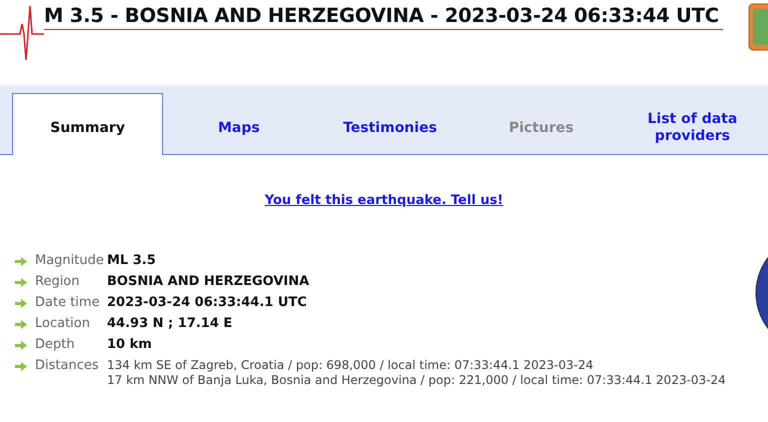  Describe the element at coordinates (55, 344) in the screenshot. I see `detail-label: Depth` at that location.